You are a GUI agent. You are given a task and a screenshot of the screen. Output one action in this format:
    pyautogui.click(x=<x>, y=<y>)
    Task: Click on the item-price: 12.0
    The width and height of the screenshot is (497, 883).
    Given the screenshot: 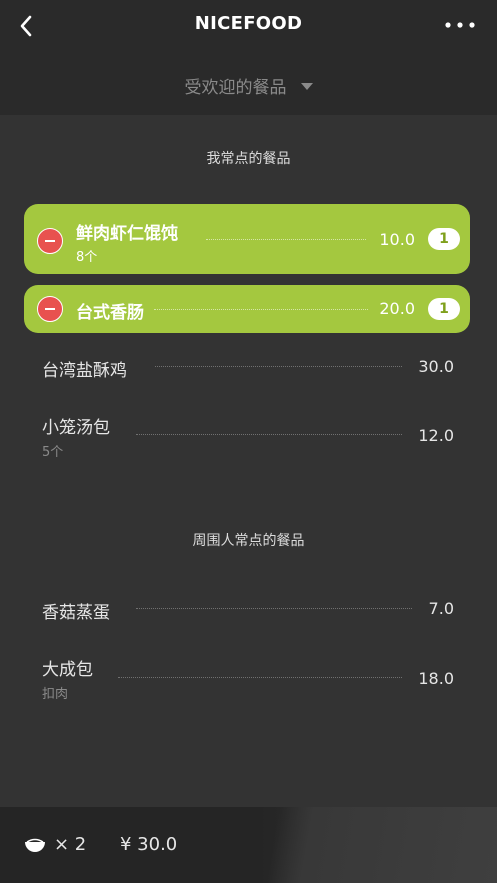 What is the action you would take?
    pyautogui.click(x=436, y=435)
    